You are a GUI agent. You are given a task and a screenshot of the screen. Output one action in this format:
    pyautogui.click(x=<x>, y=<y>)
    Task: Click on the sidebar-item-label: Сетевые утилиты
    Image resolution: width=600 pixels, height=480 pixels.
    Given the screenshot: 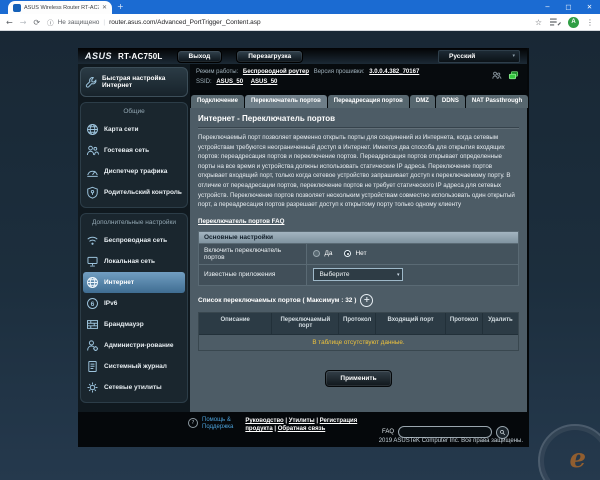 What is the action you would take?
    pyautogui.click(x=133, y=387)
    